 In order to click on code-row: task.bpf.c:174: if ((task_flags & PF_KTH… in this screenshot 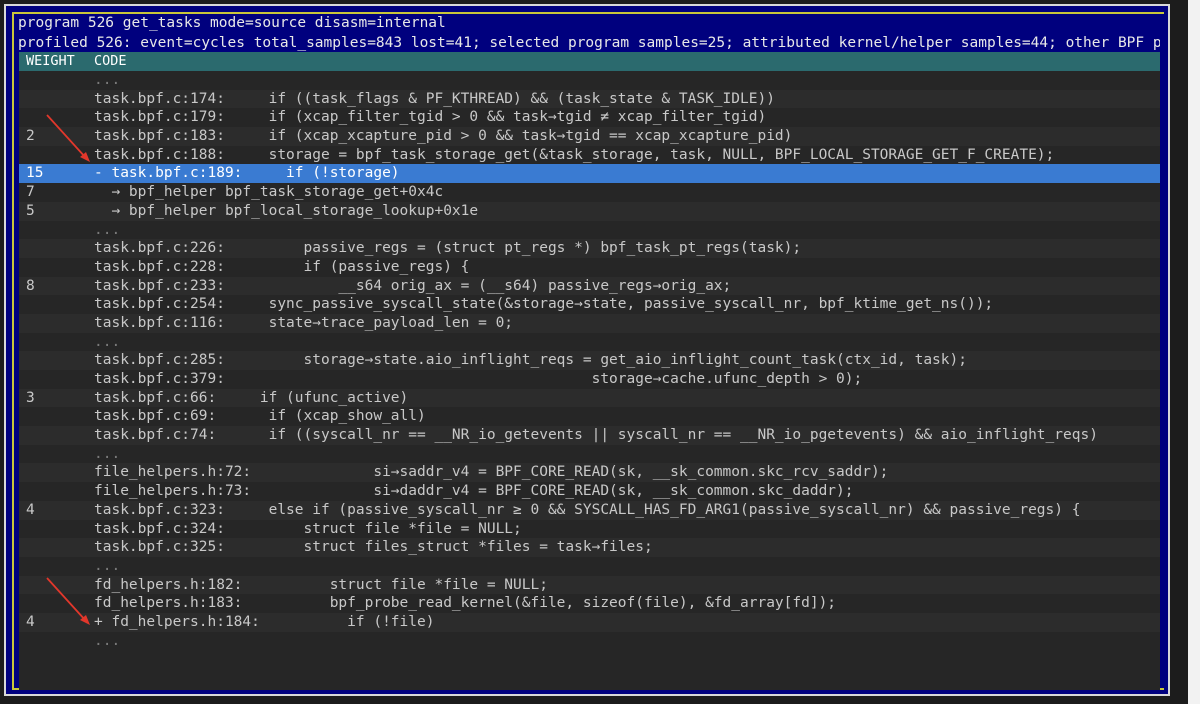, I will do `click(589, 99)`.